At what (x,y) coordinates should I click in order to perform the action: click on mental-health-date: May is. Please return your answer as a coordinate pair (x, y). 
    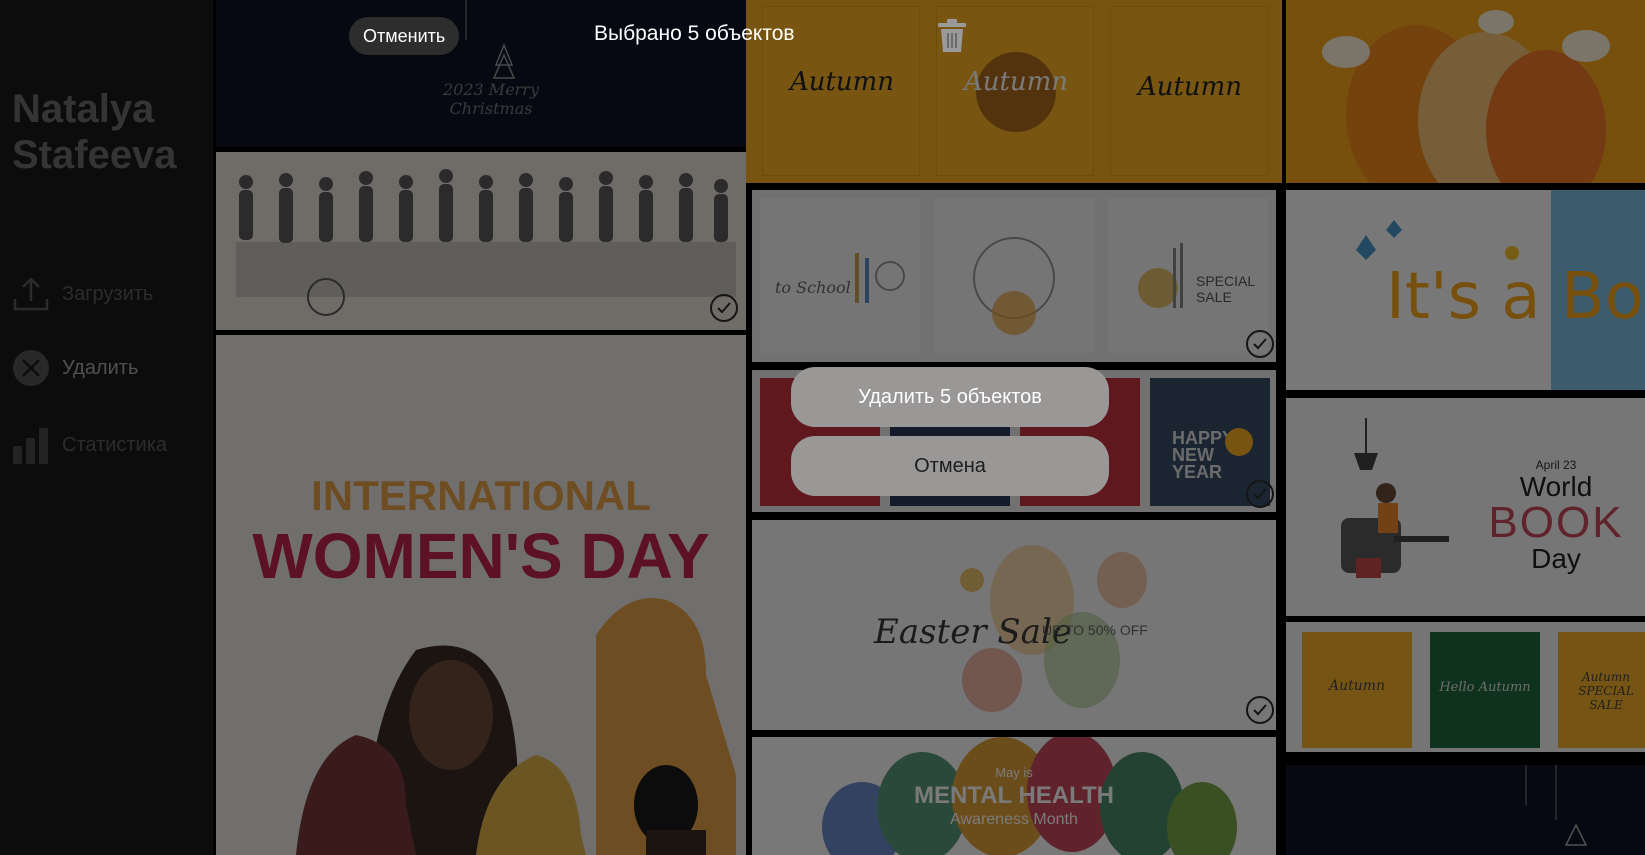
    Looking at the image, I should click on (1014, 772).